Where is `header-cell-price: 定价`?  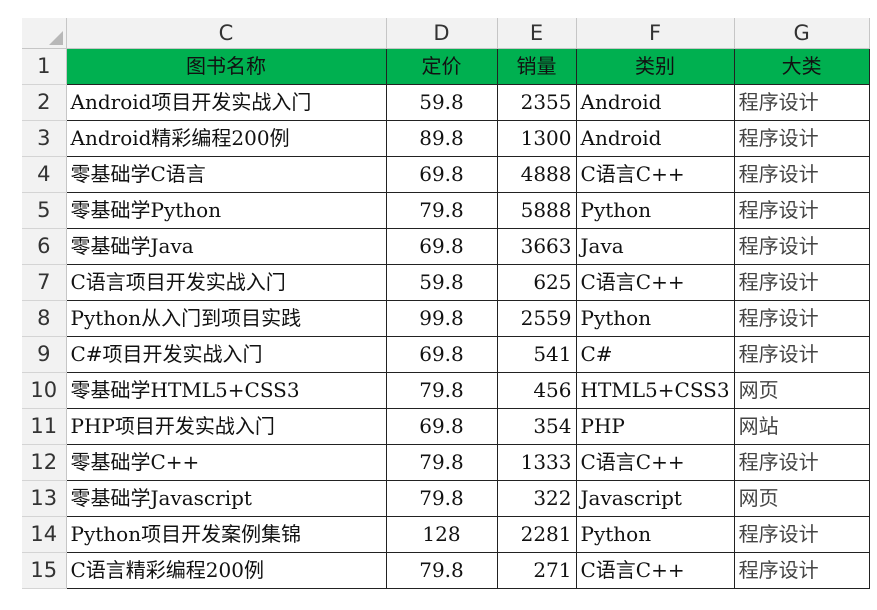 header-cell-price: 定价 is located at coordinates (441, 66).